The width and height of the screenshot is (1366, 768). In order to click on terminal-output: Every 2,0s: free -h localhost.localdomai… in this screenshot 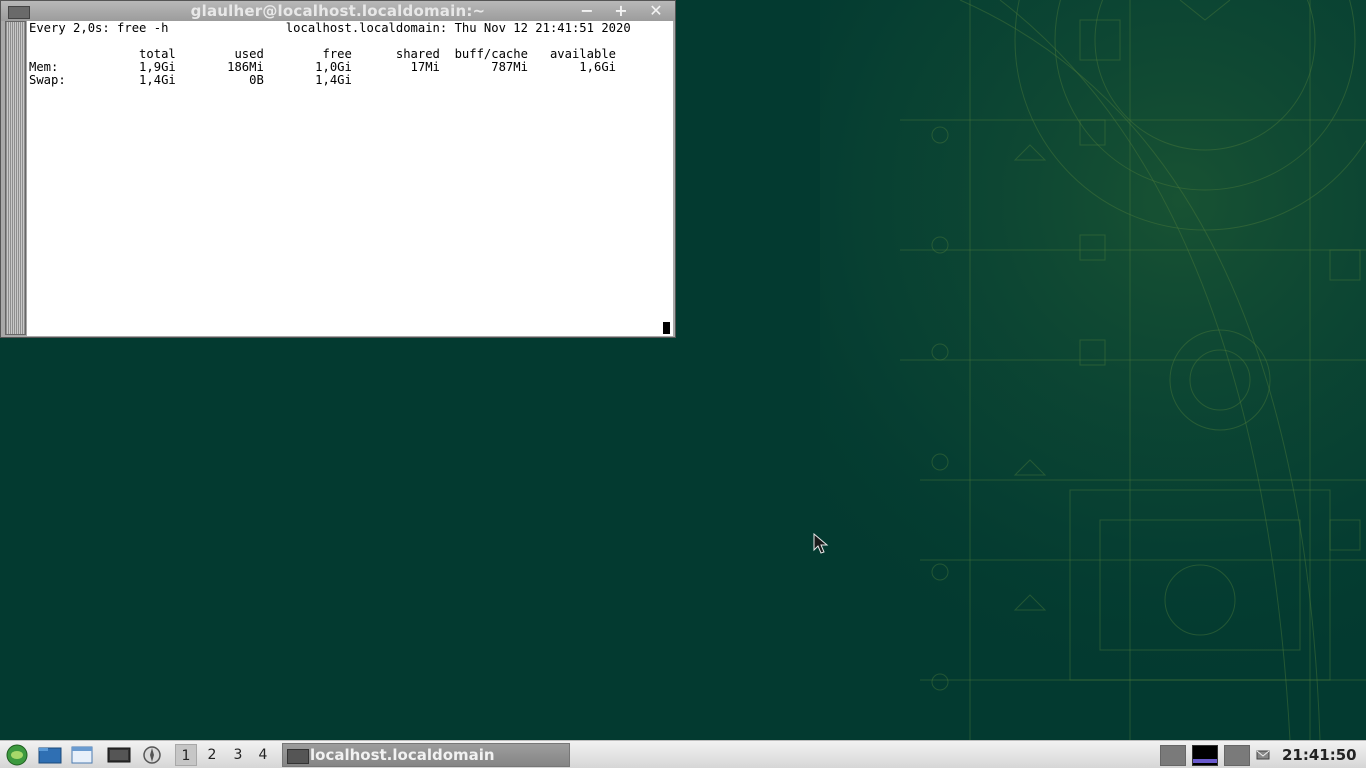, I will do `click(330, 54)`.